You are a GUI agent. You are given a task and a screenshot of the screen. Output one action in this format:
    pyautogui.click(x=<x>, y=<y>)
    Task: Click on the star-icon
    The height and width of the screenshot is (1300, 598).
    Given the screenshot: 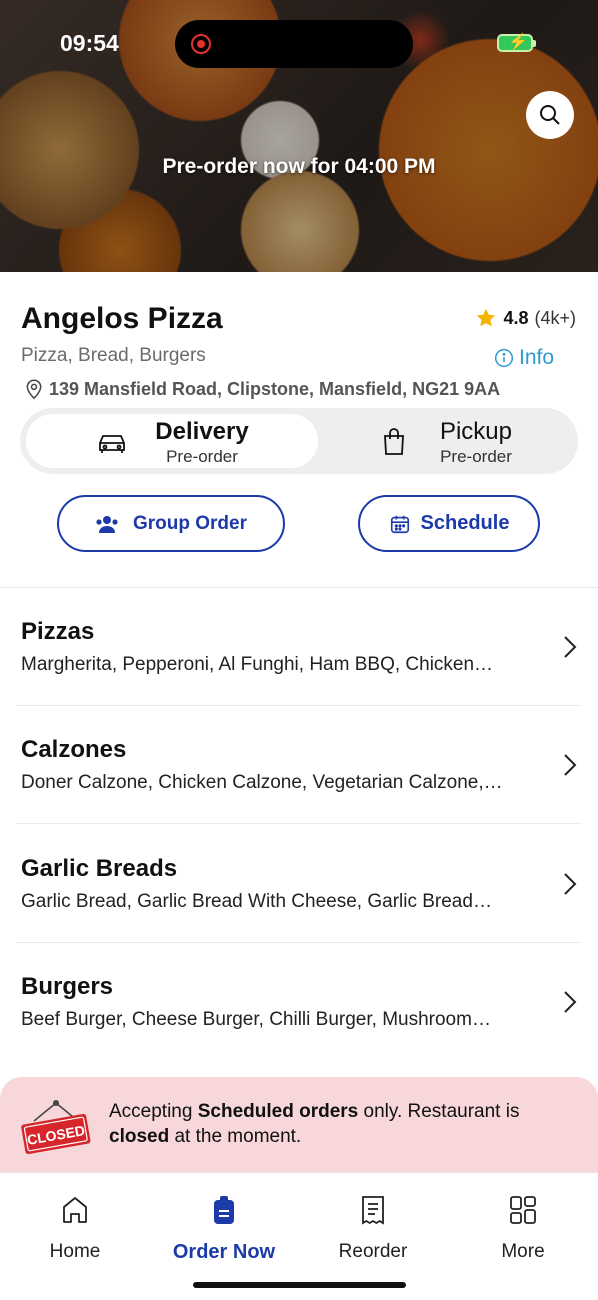 What is the action you would take?
    pyautogui.click(x=486, y=317)
    